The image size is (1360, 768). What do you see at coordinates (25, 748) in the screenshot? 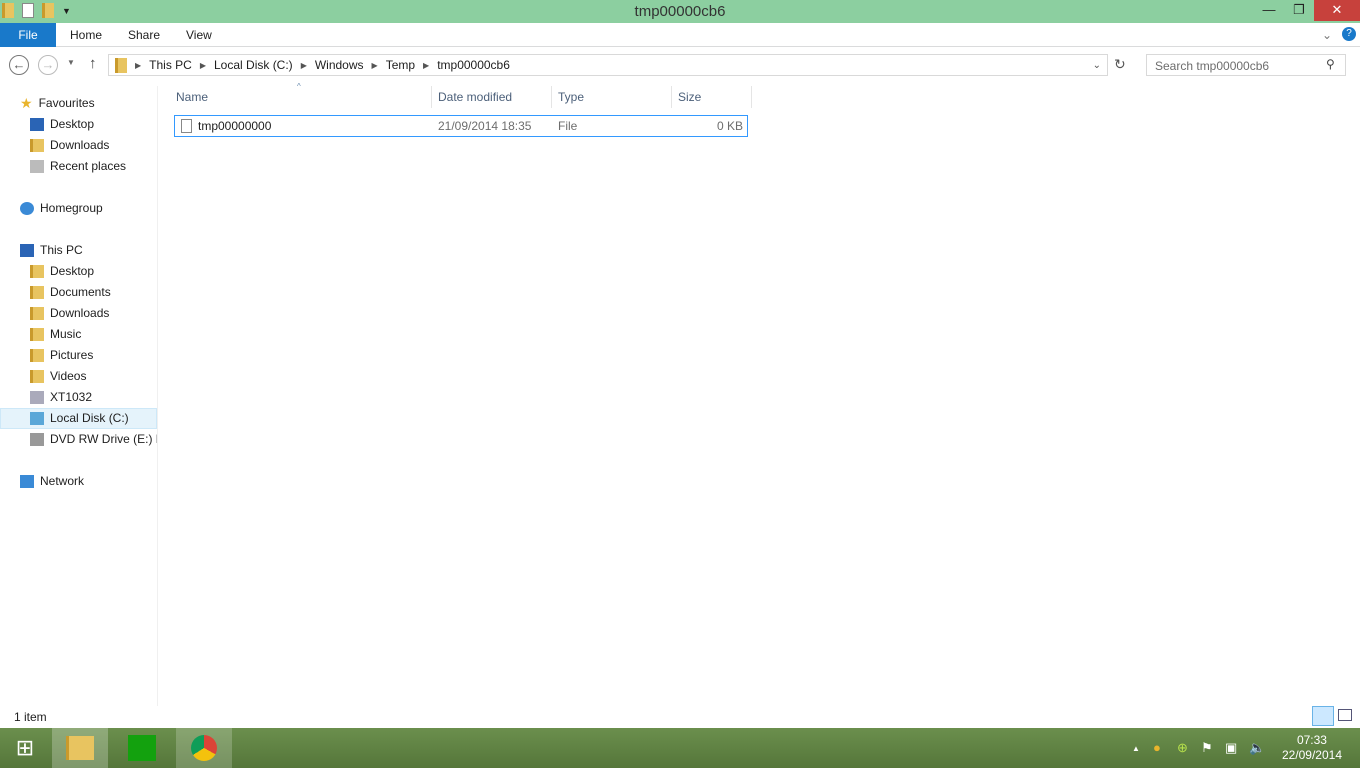
I see `start-button: ⊞` at bounding box center [25, 748].